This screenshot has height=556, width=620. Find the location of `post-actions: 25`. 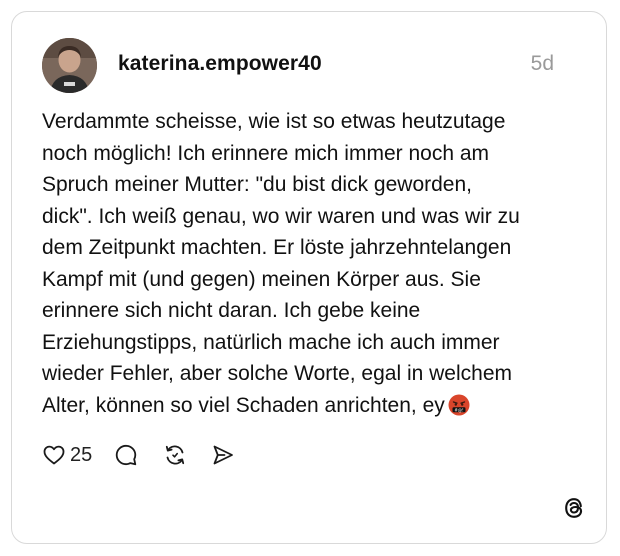

post-actions: 25 is located at coordinates (138, 455).